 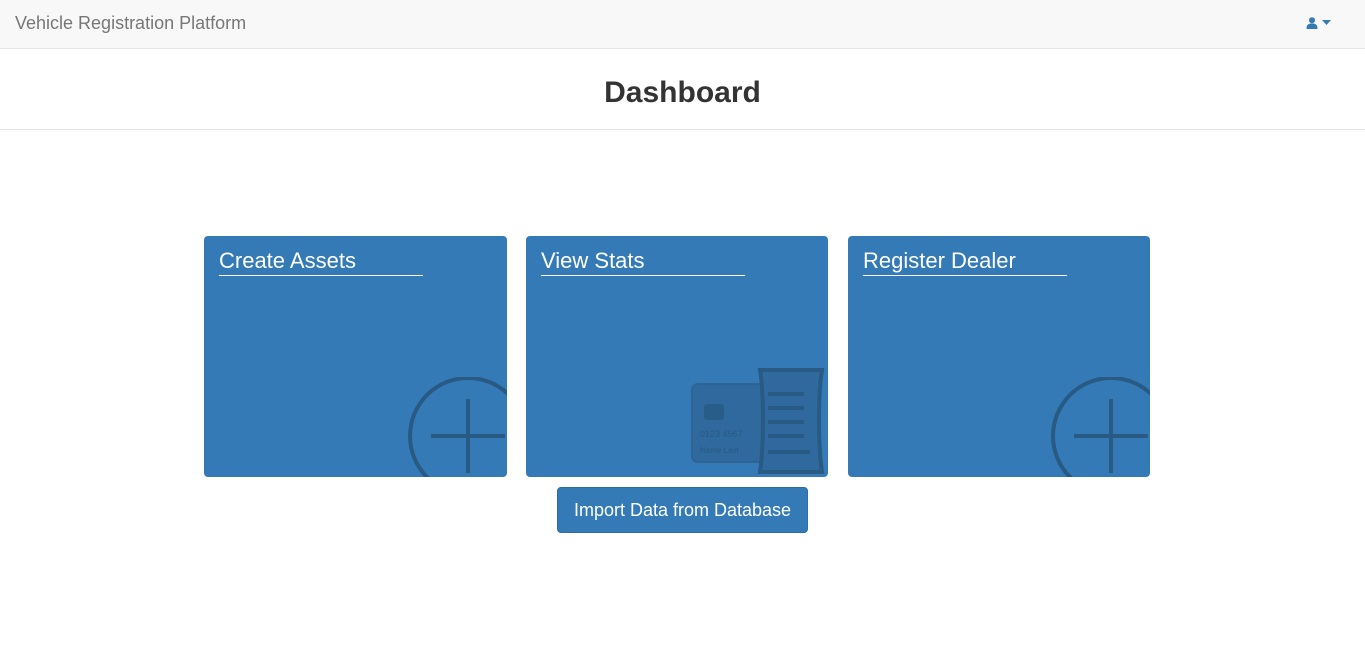 I want to click on import-data-button: Import Data from Database, so click(x=682, y=510).